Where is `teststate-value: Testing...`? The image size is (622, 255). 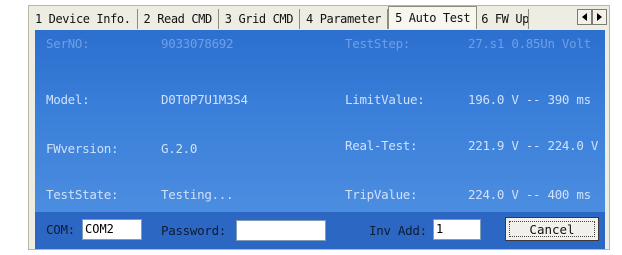 teststate-value: Testing... is located at coordinates (197, 194).